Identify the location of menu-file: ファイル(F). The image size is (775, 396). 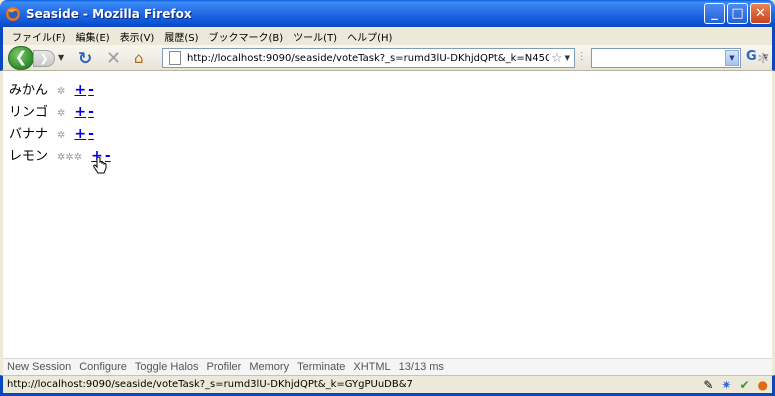
(39, 36).